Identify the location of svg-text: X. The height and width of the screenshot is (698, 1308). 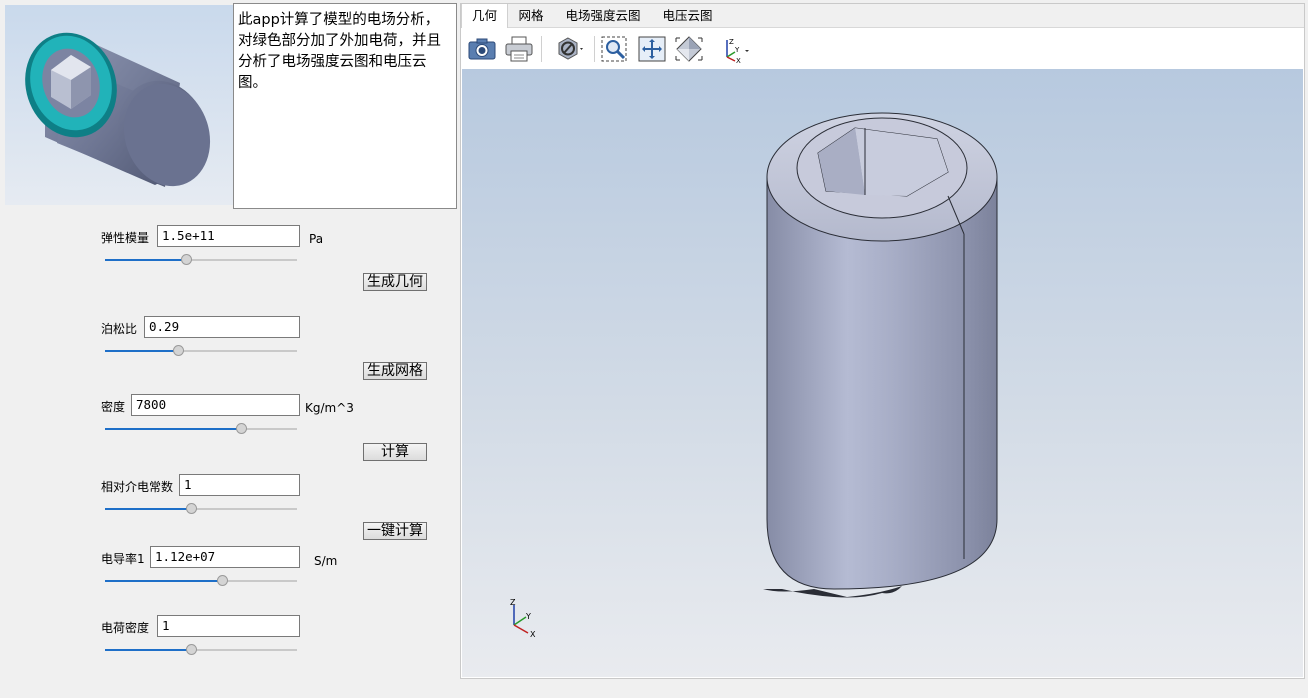
(738, 60).